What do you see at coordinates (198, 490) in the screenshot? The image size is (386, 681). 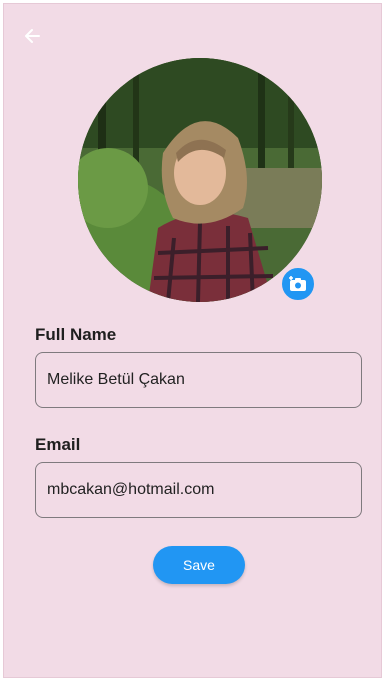 I see `email-input` at bounding box center [198, 490].